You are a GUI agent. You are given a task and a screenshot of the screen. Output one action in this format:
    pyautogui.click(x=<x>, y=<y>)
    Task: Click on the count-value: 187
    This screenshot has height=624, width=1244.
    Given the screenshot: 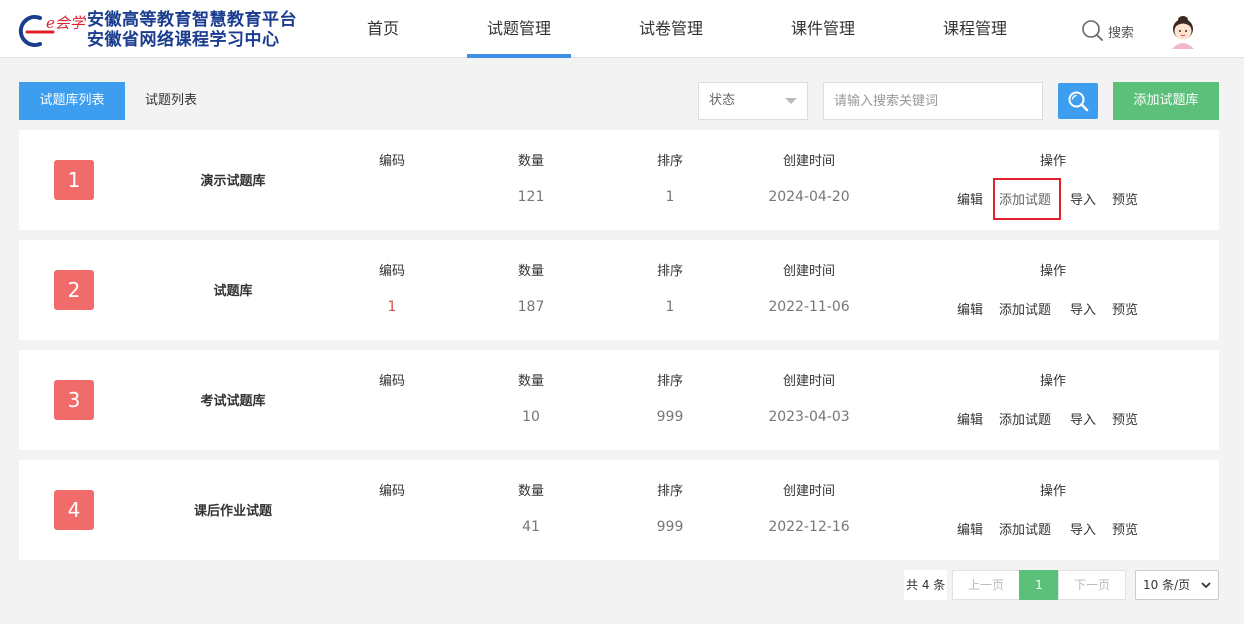 What is the action you would take?
    pyautogui.click(x=531, y=307)
    